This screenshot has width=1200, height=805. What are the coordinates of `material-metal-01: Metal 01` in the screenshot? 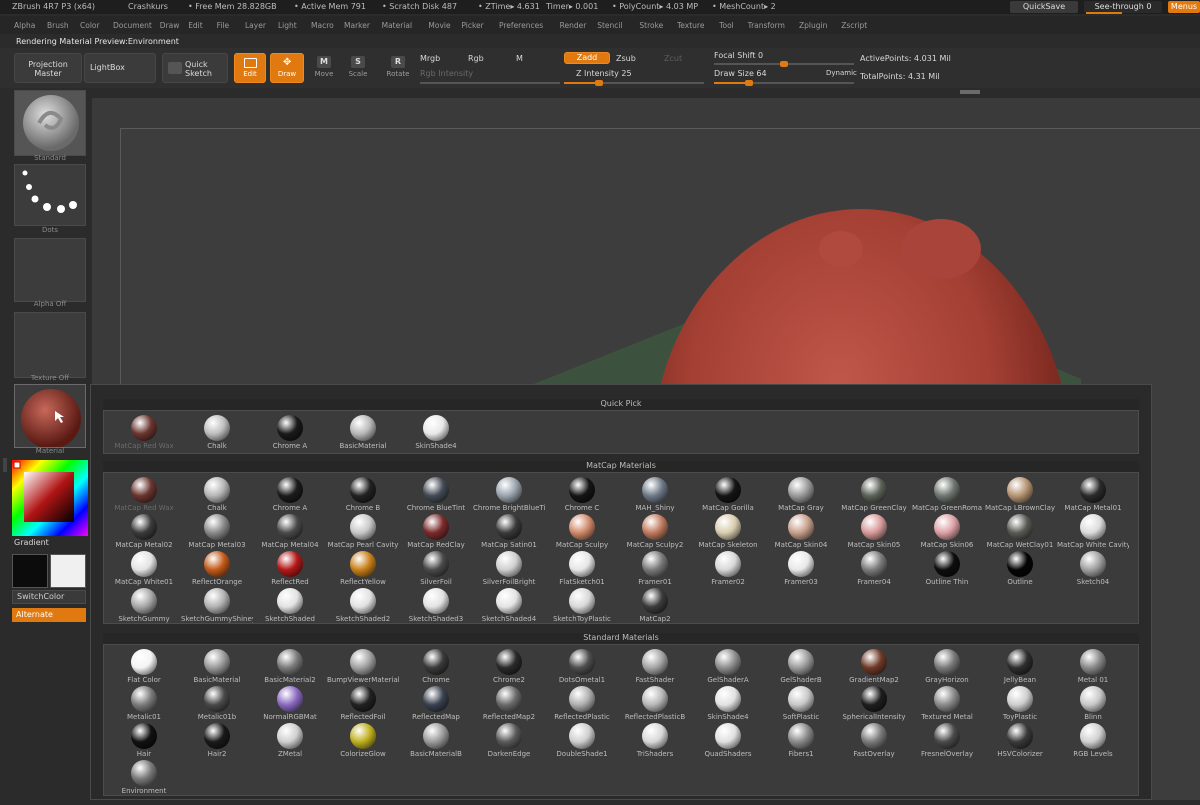 It's located at (1093, 666).